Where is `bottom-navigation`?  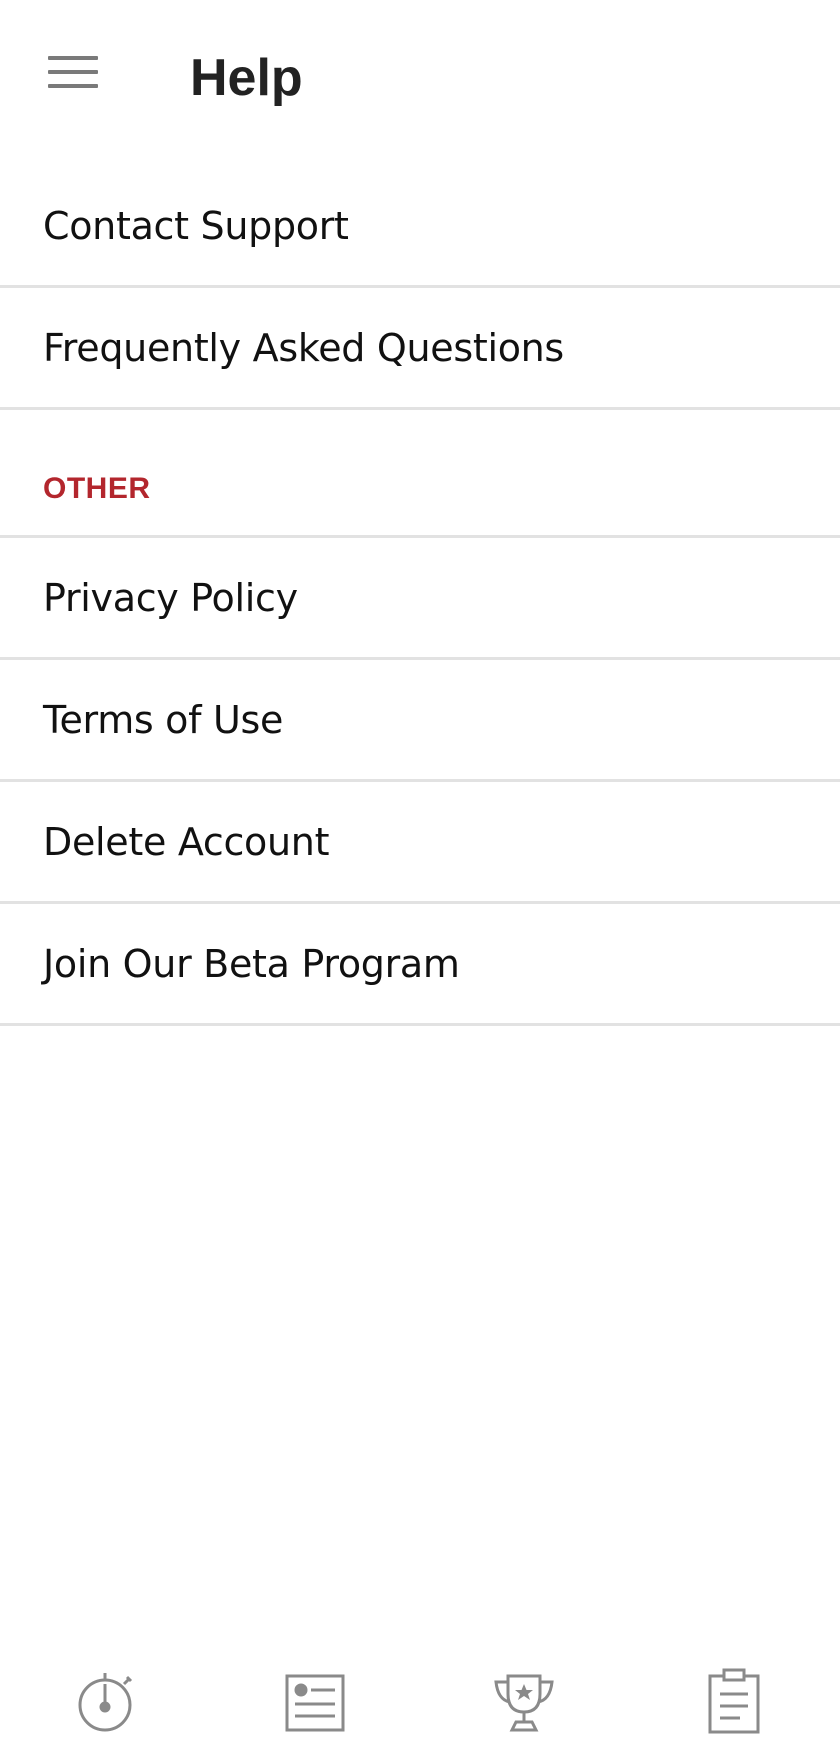
bottom-navigation is located at coordinates (420, 1698).